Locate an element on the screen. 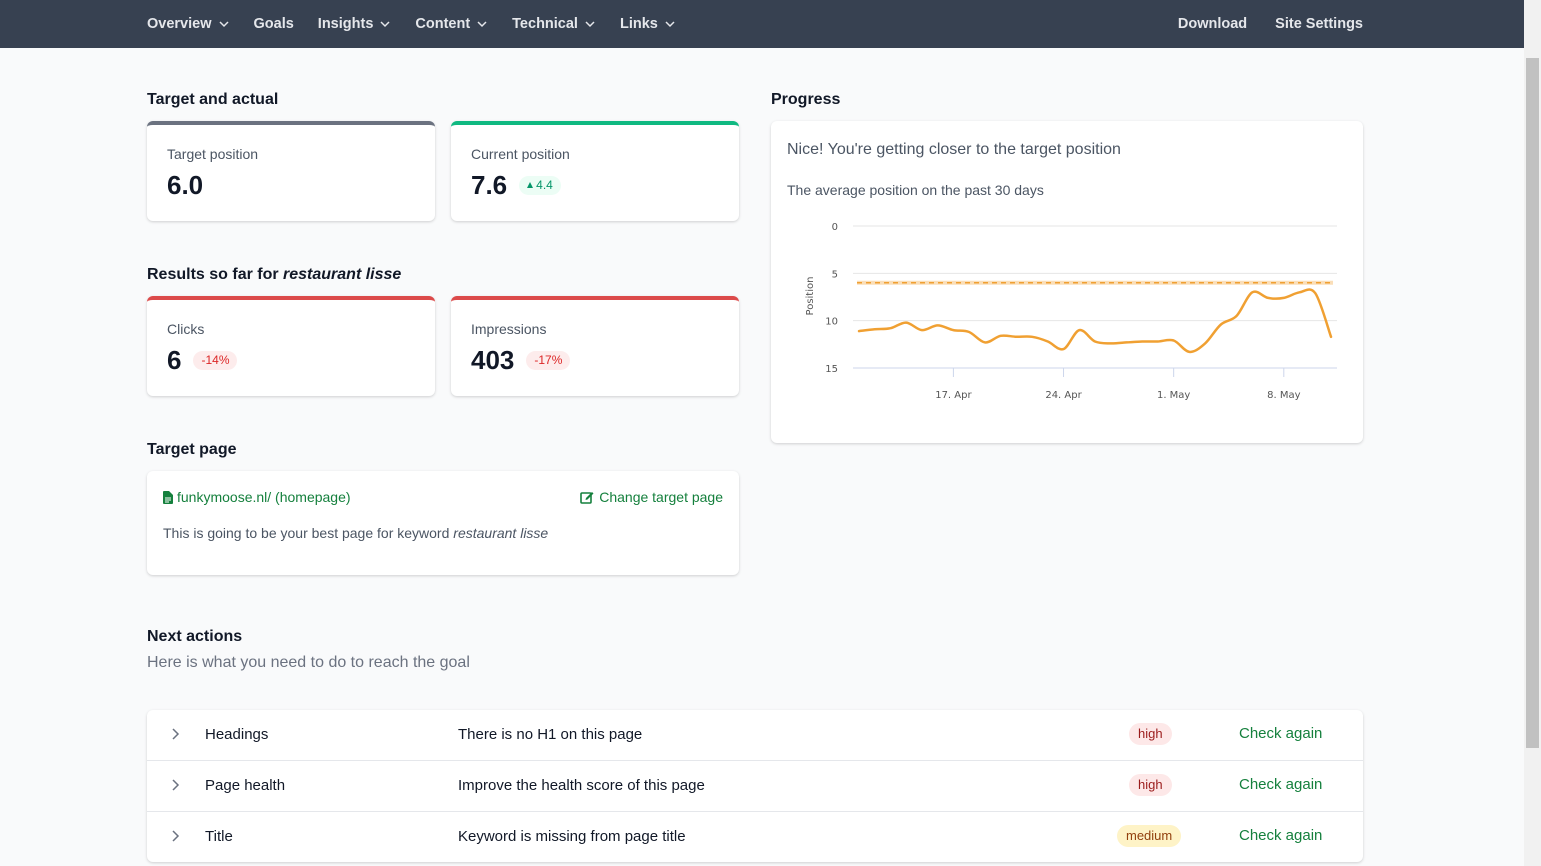 This screenshot has height=866, width=1541. nav-overview: Overview is located at coordinates (188, 24).